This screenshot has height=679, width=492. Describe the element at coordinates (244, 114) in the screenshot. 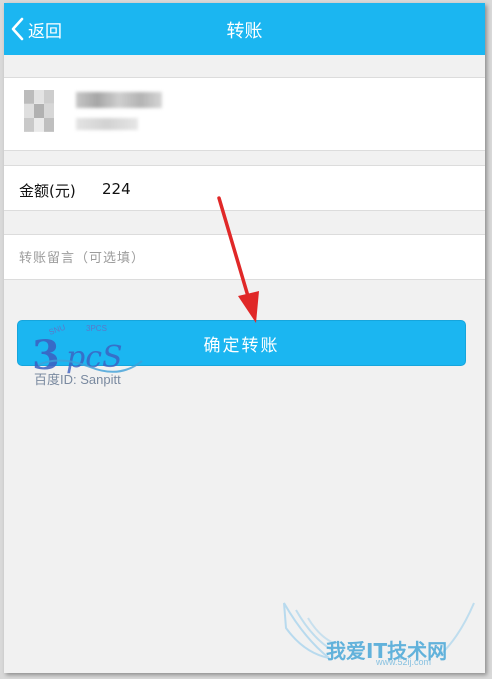

I see `recipient-card` at that location.